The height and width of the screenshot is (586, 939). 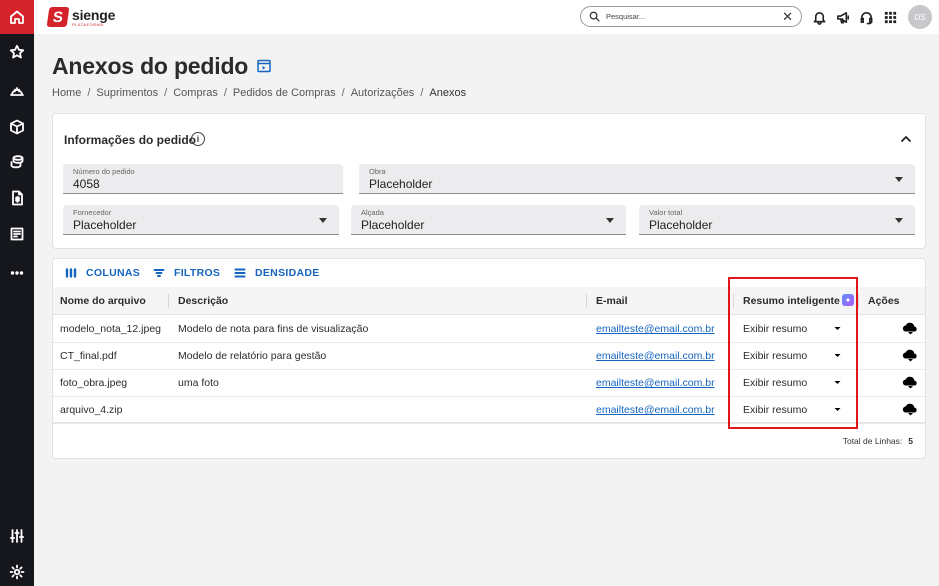 What do you see at coordinates (17, 234) in the screenshot?
I see `invoice-icon` at bounding box center [17, 234].